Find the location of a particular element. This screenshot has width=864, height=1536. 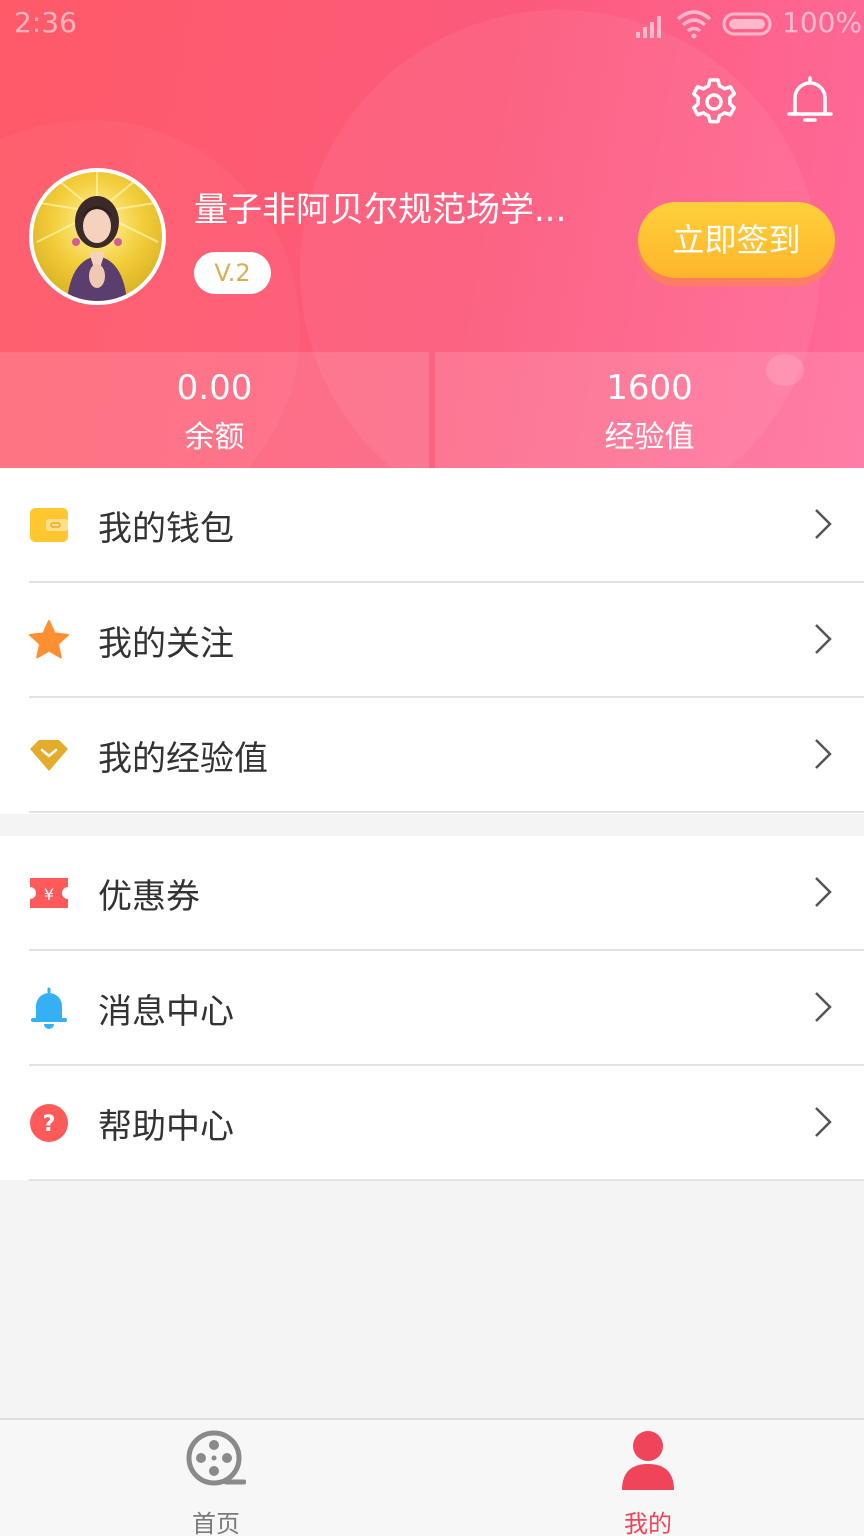

experience-value: 1600 is located at coordinates (649, 388).